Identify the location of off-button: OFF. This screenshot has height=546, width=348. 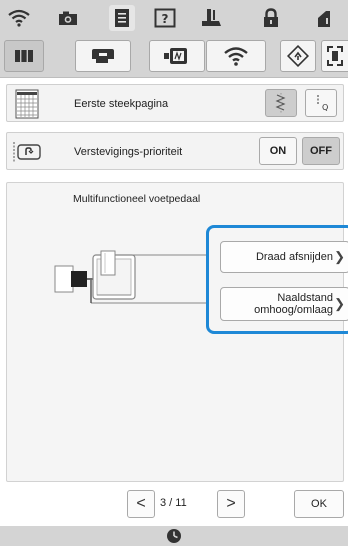
(321, 151).